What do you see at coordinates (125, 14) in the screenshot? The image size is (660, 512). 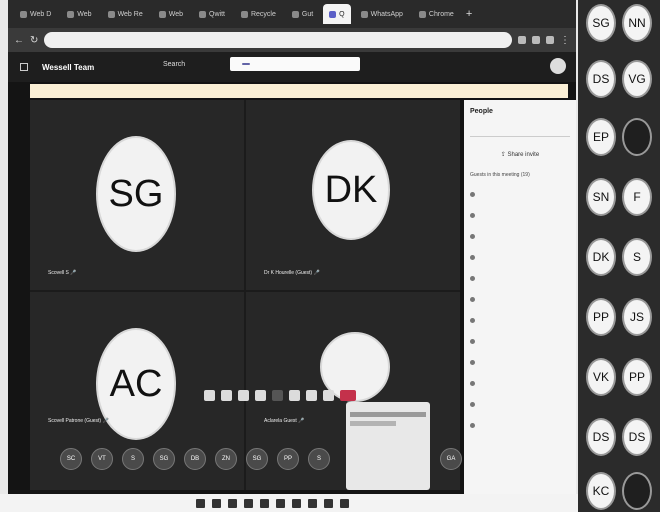 I see `browser-tab: Web Re` at bounding box center [125, 14].